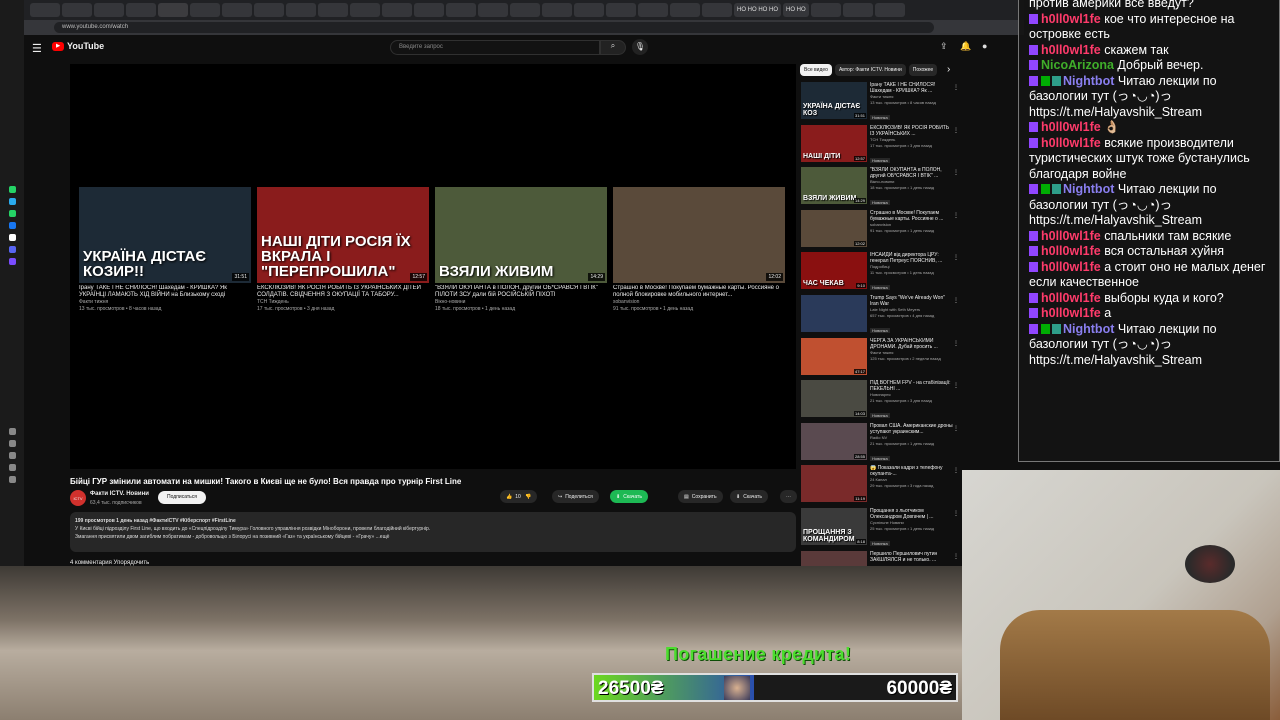 This screenshot has width=1280, height=720. I want to click on end-card-thumbnail: 12:02, so click(699, 235).